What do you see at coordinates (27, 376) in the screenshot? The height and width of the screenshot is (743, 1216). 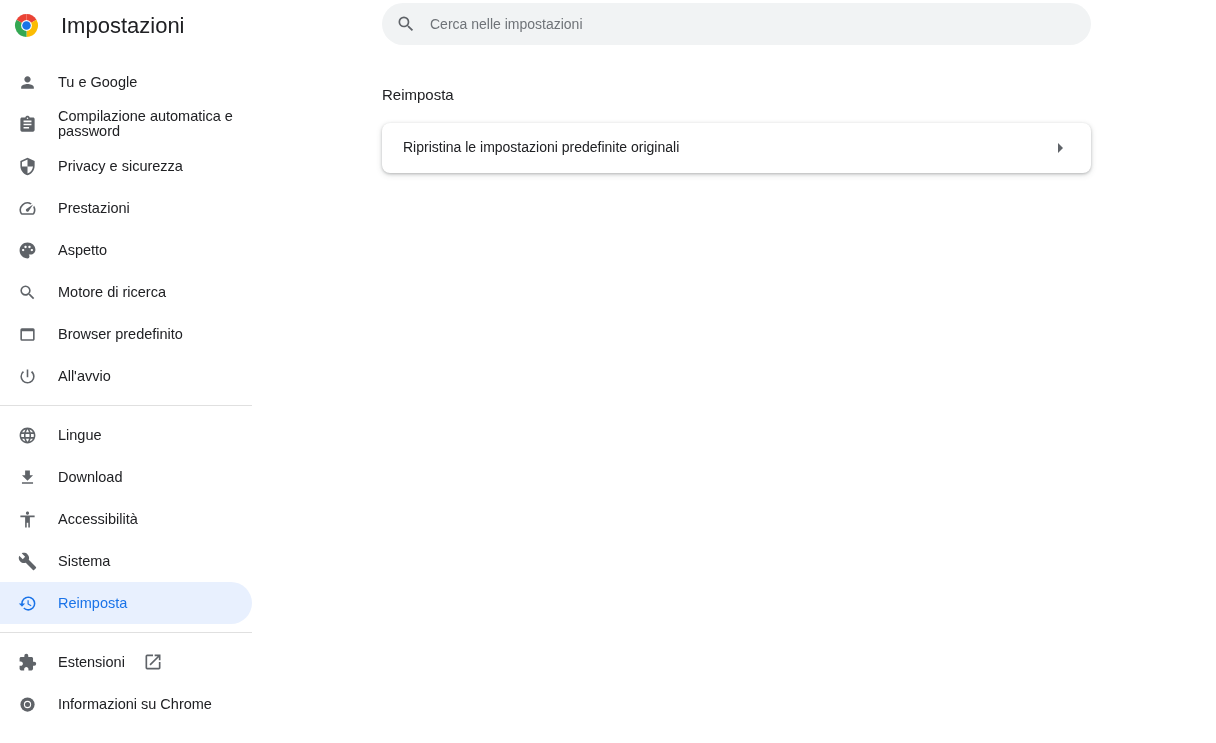 I see `power-icon` at bounding box center [27, 376].